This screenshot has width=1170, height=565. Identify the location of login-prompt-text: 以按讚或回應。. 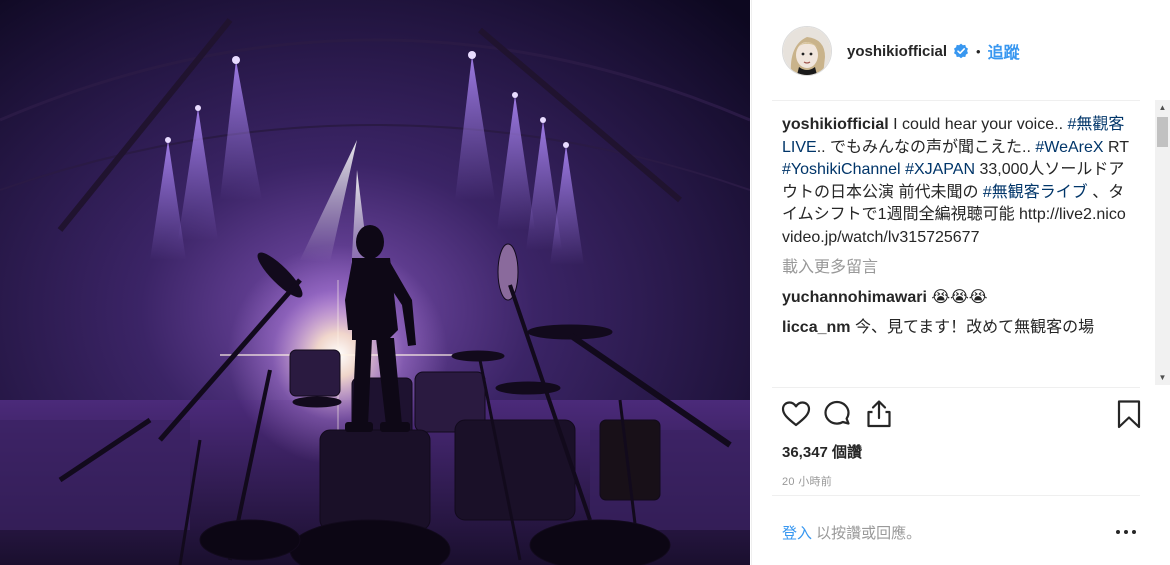
(867, 533).